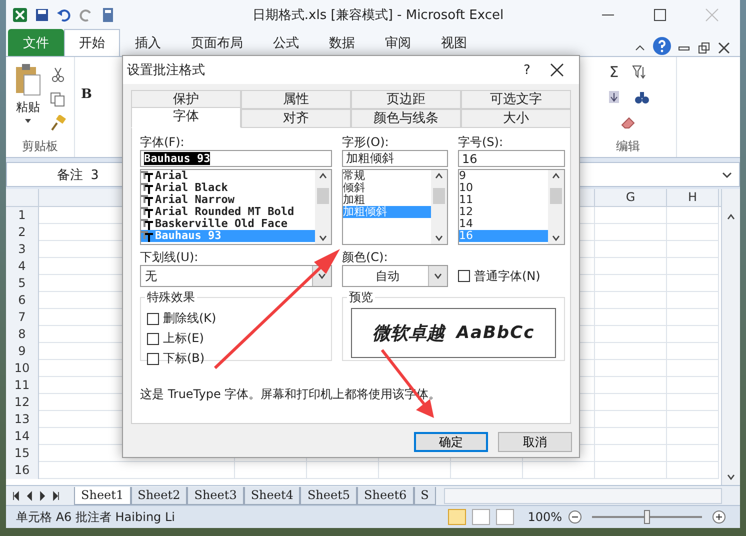  What do you see at coordinates (22, 232) in the screenshot?
I see `row-header: 2` at bounding box center [22, 232].